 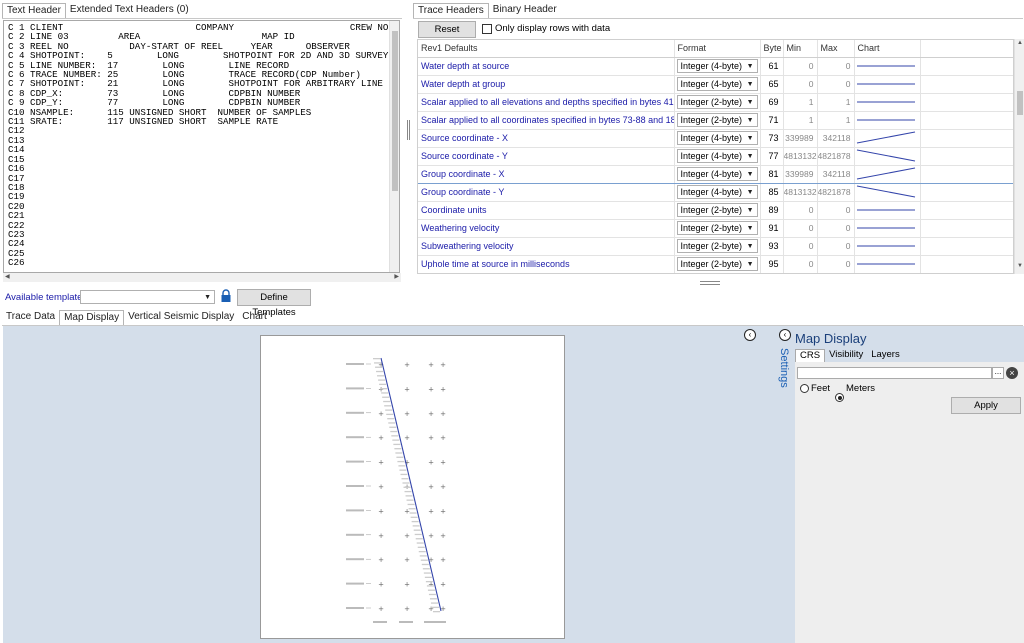 I want to click on tab-visibility: Visibility, so click(x=846, y=355).